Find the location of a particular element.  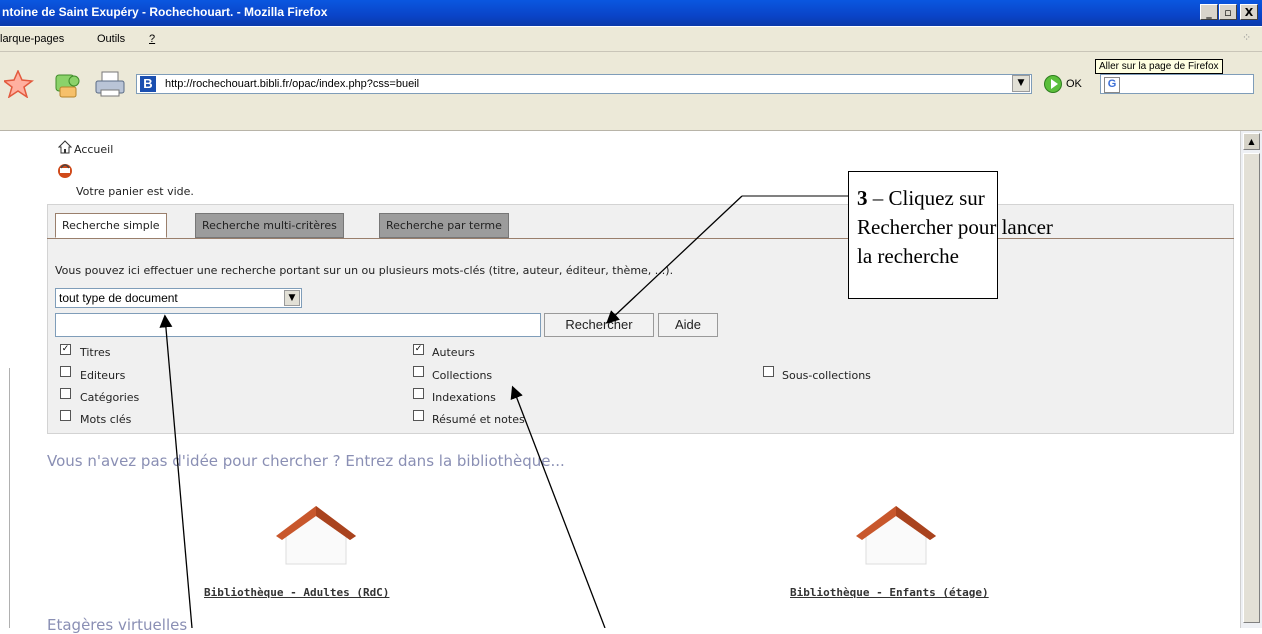

callout-step-number: 3 is located at coordinates (862, 198).